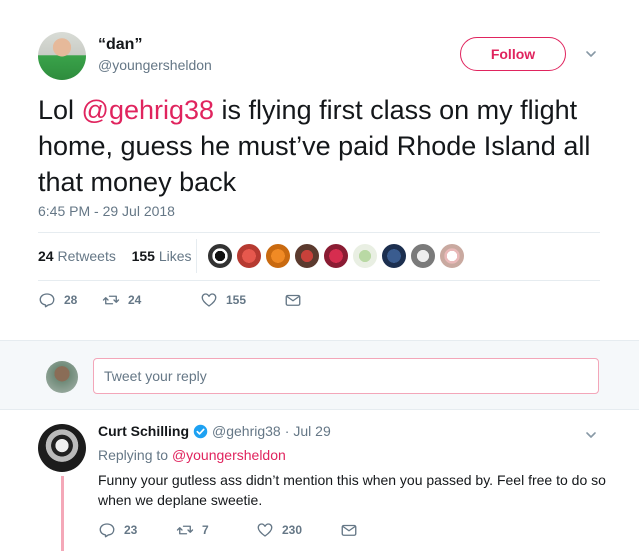  Describe the element at coordinates (131, 530) in the screenshot. I see `reply-count: 23` at that location.